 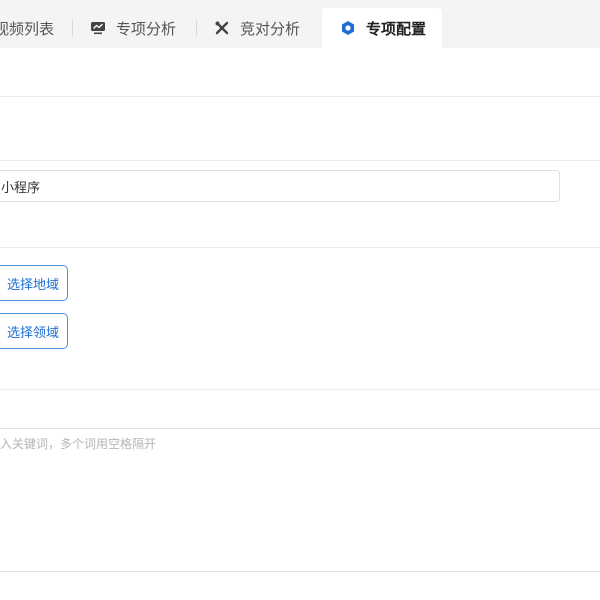 I want to click on monitor-chart-icon, so click(x=98, y=28).